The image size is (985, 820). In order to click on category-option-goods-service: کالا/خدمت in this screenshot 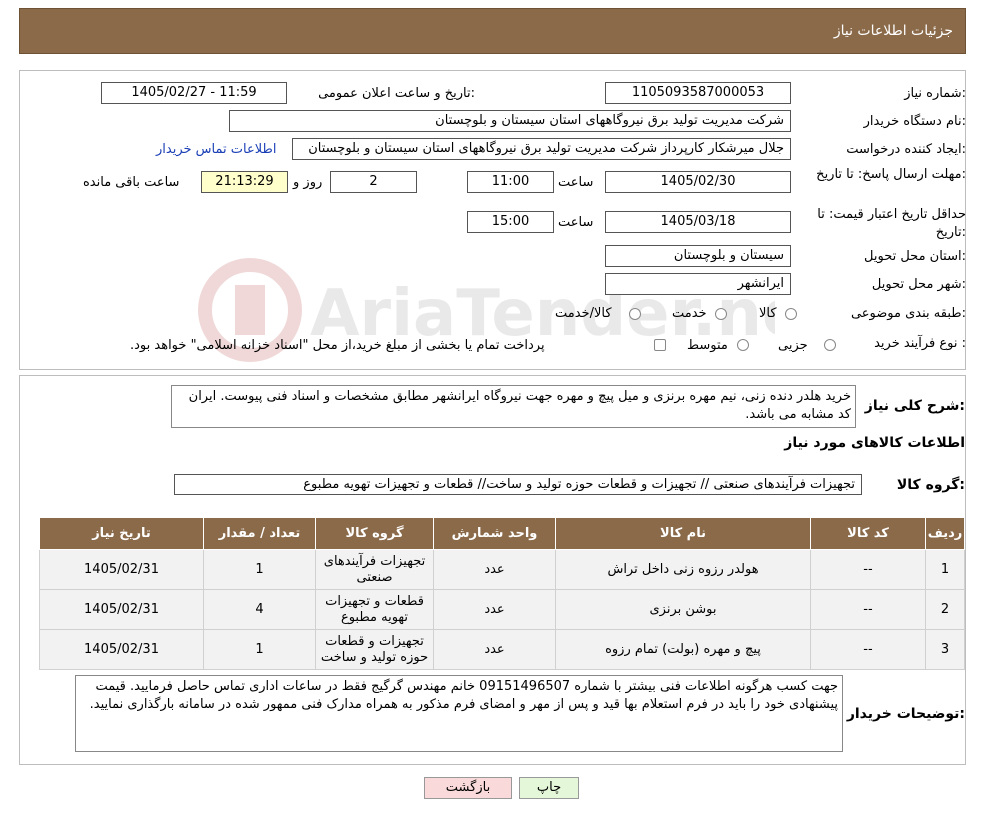, I will do `click(583, 313)`.